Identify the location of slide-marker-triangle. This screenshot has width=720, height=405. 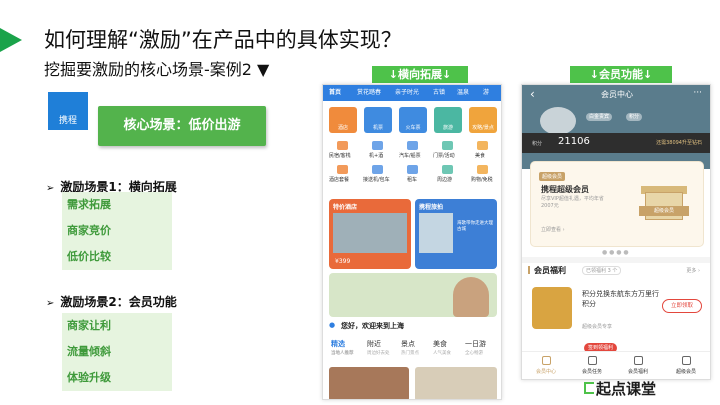
(11, 40).